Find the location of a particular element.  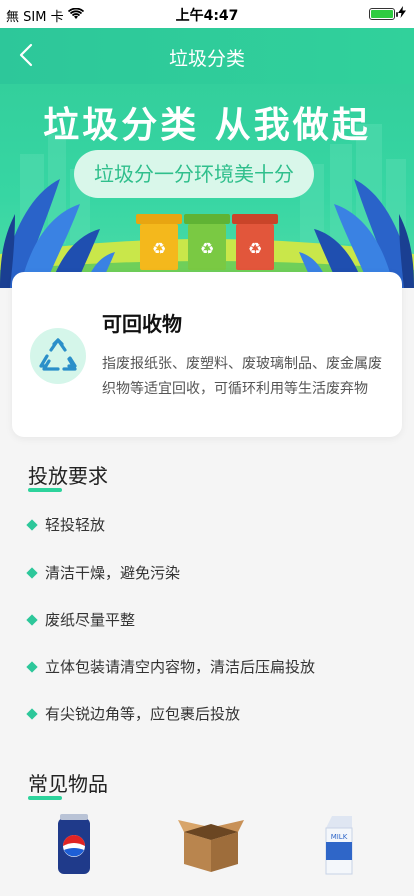

charging-icon is located at coordinates (402, 14).